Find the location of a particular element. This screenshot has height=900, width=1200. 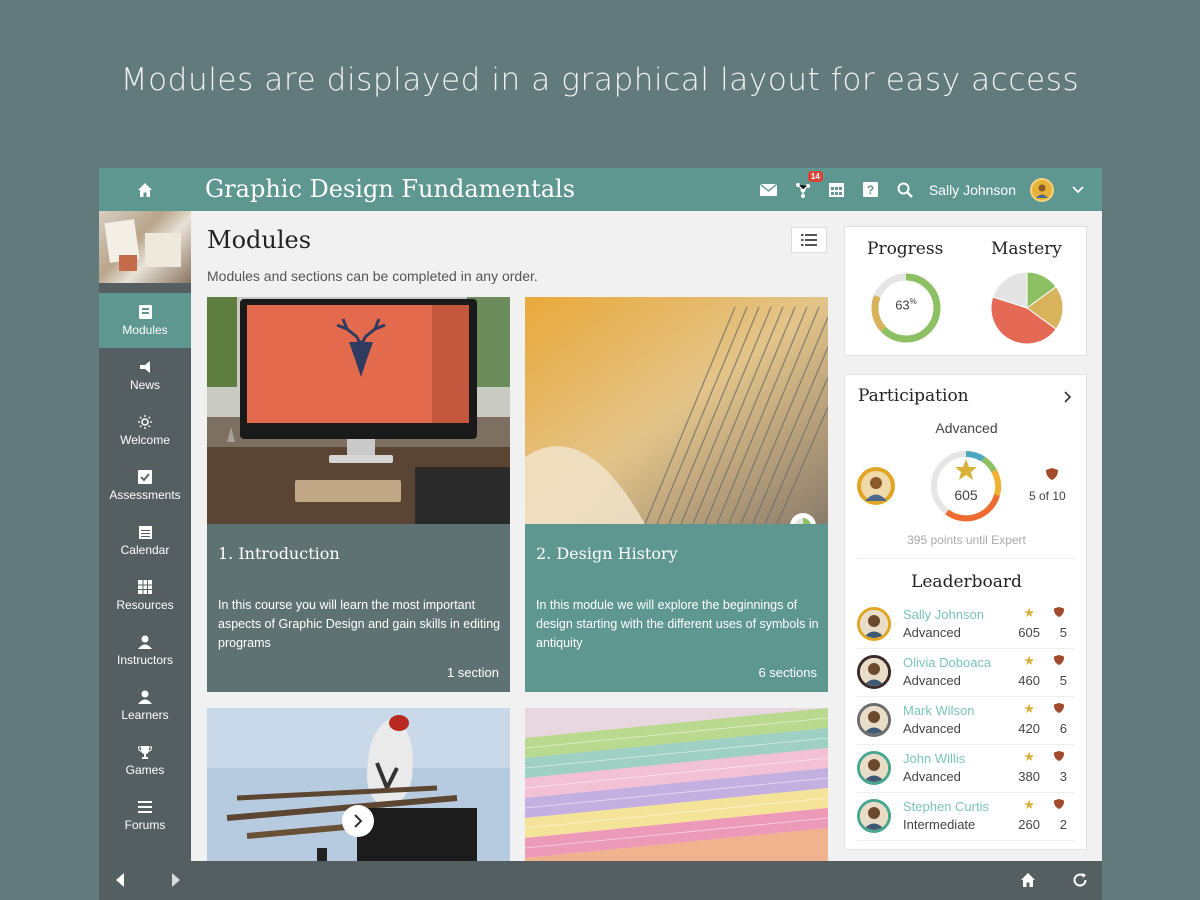

sidebar-item-learners: Learners is located at coordinates (145, 705).